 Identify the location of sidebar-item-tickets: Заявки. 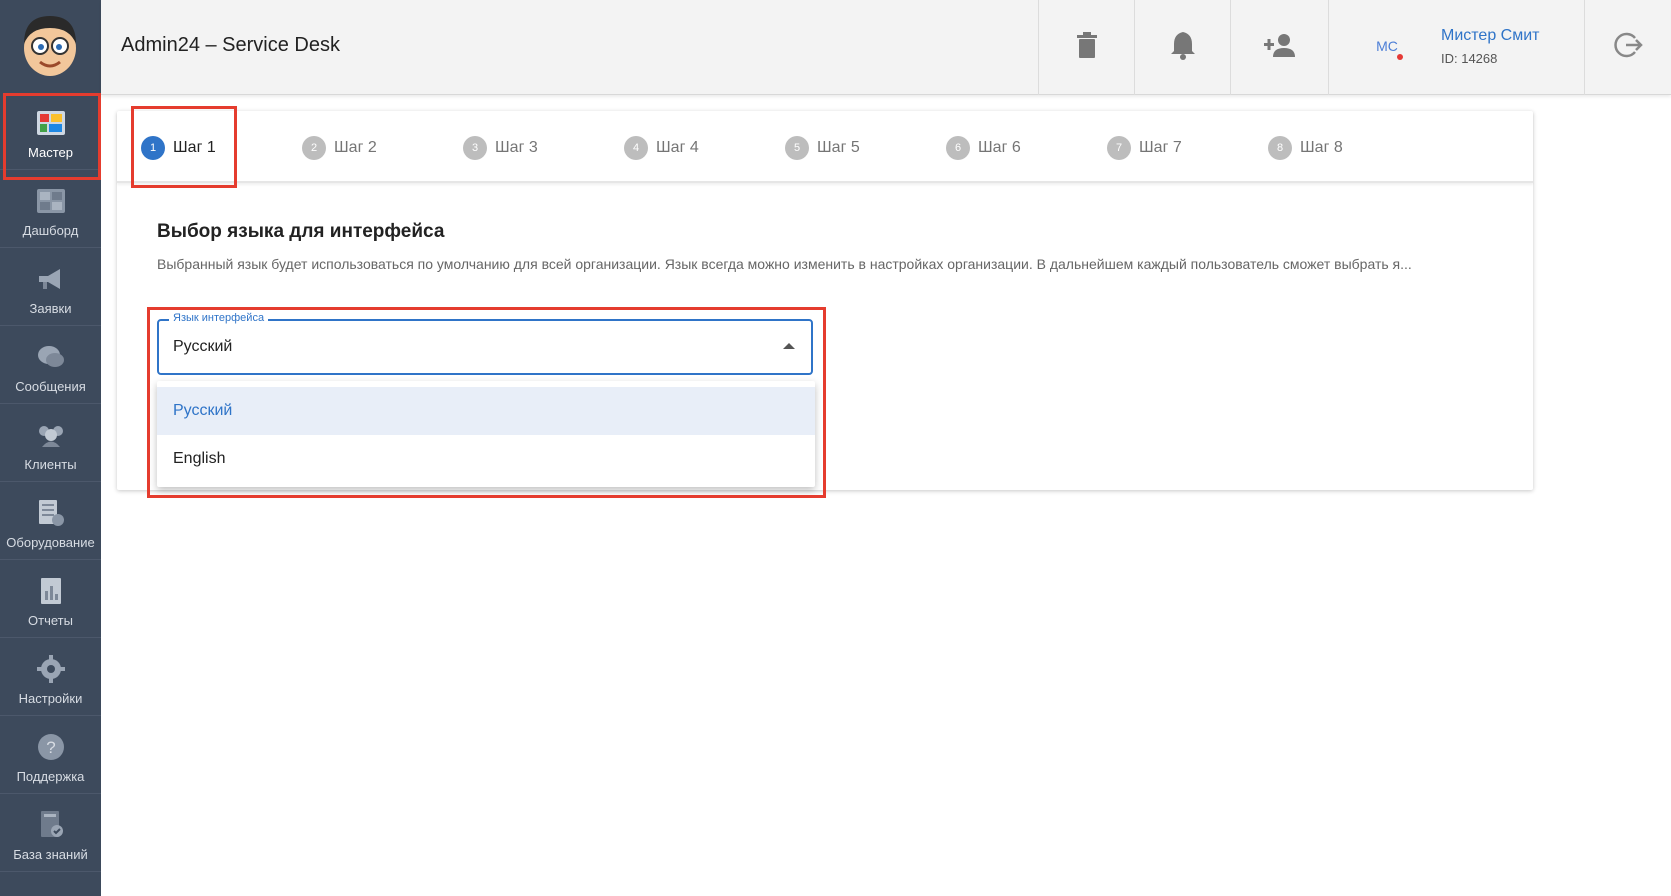
(50, 287).